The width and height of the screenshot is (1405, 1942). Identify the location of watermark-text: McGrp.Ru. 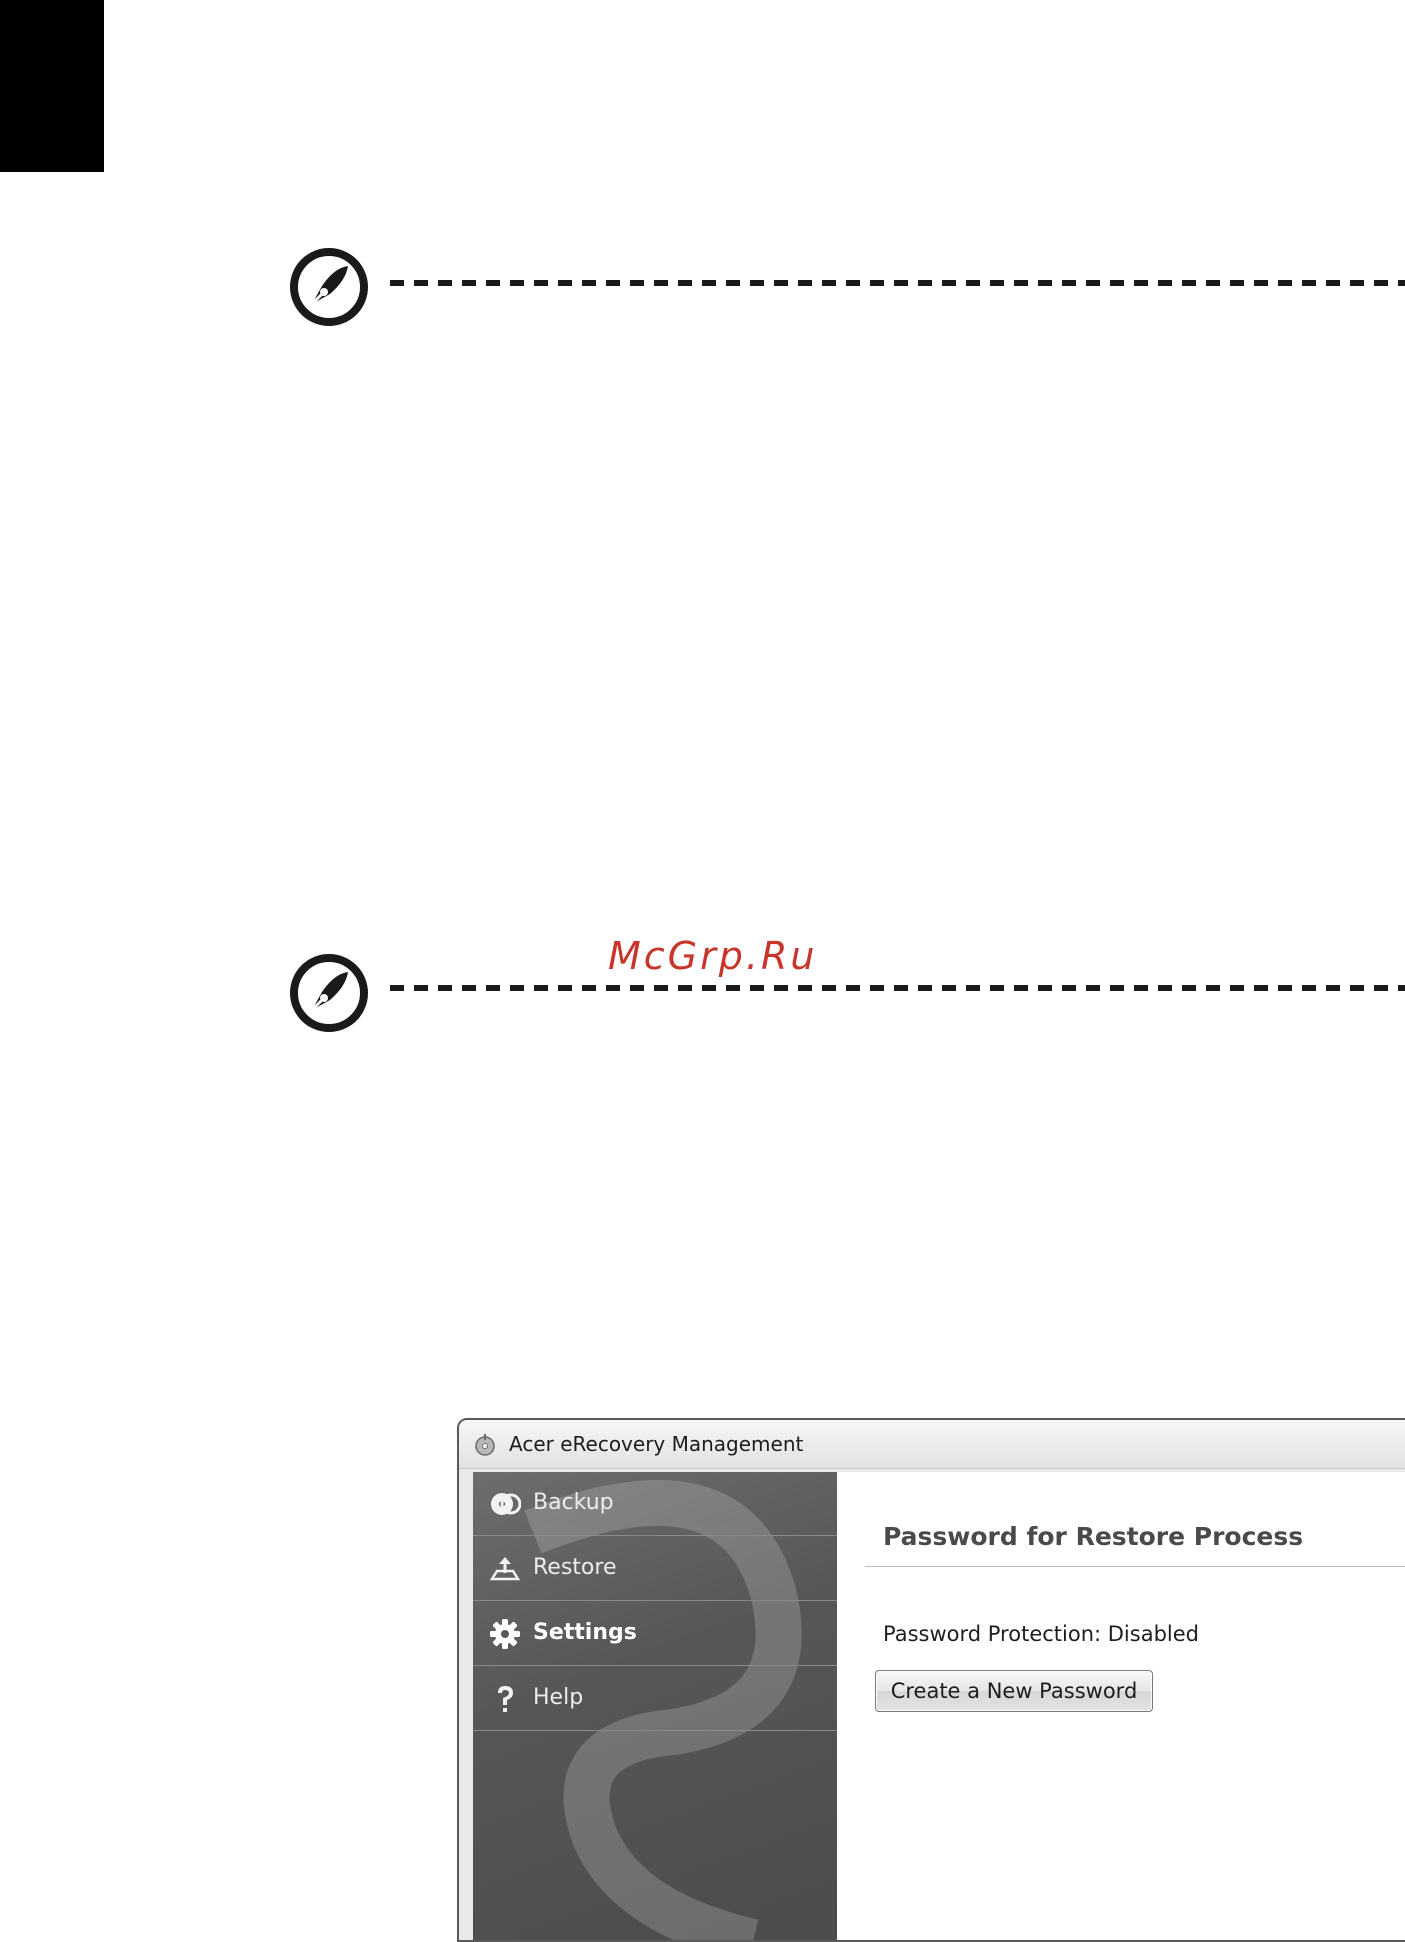
(713, 956).